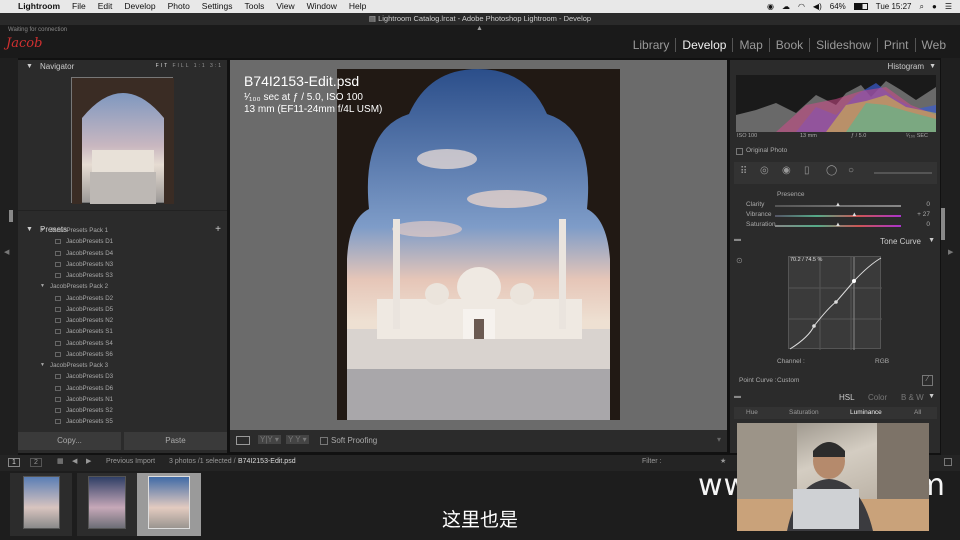 The width and height of the screenshot is (960, 540). Describe the element at coordinates (122, 275) in the screenshot. I see `preset-item: JacobPresets S3` at that location.